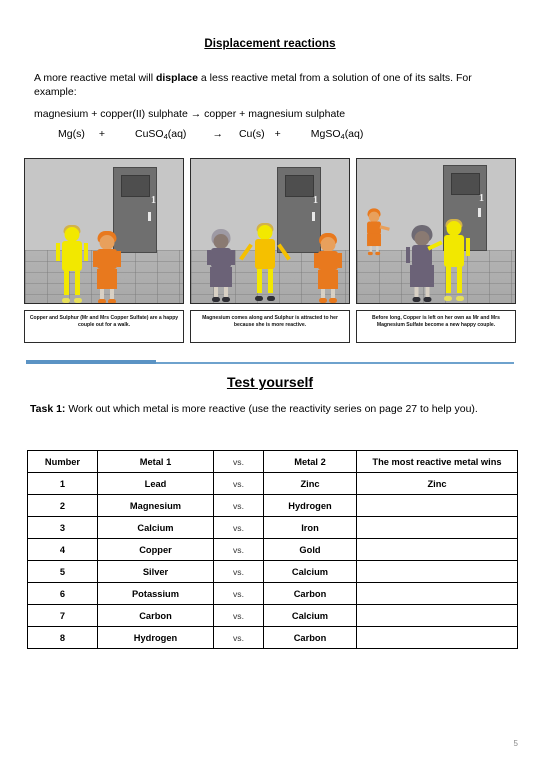 This screenshot has height=780, width=540. I want to click on character-magnesium-p3, so click(422, 263).